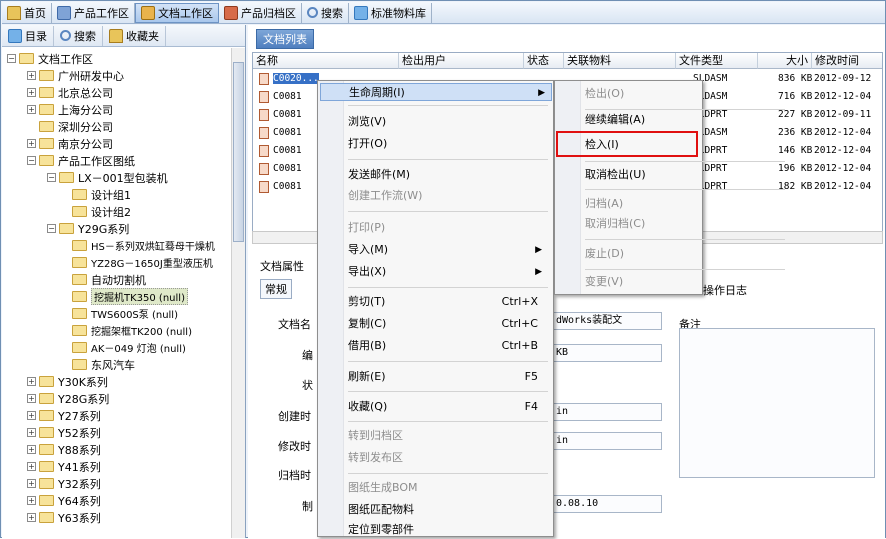 The image size is (886, 539). What do you see at coordinates (640, 254) in the screenshot?
I see `submenu-item-abolish: 废止(D)` at bounding box center [640, 254].